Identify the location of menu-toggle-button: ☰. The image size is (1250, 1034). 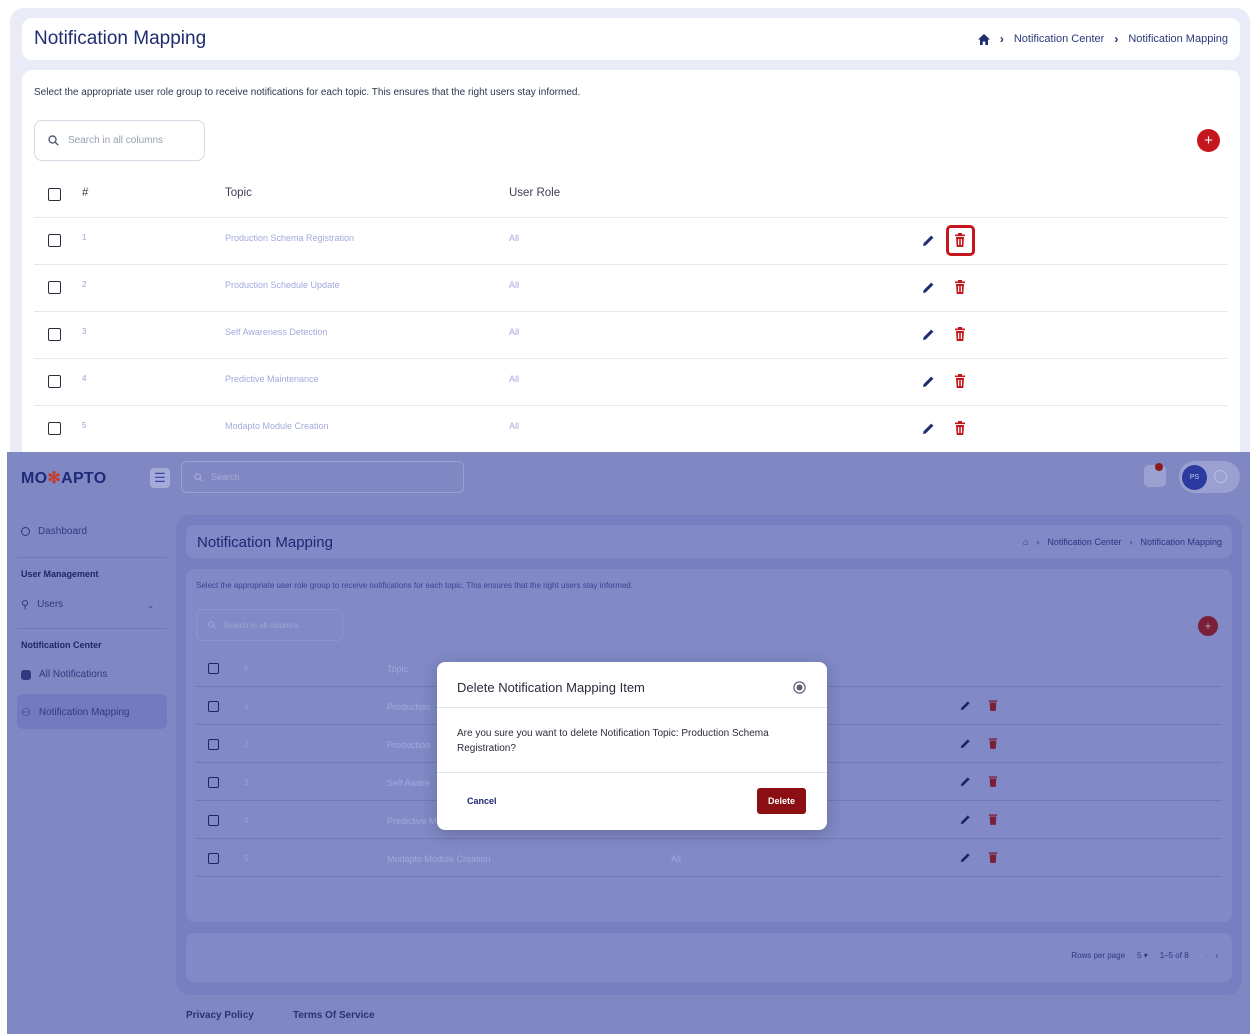
(160, 478).